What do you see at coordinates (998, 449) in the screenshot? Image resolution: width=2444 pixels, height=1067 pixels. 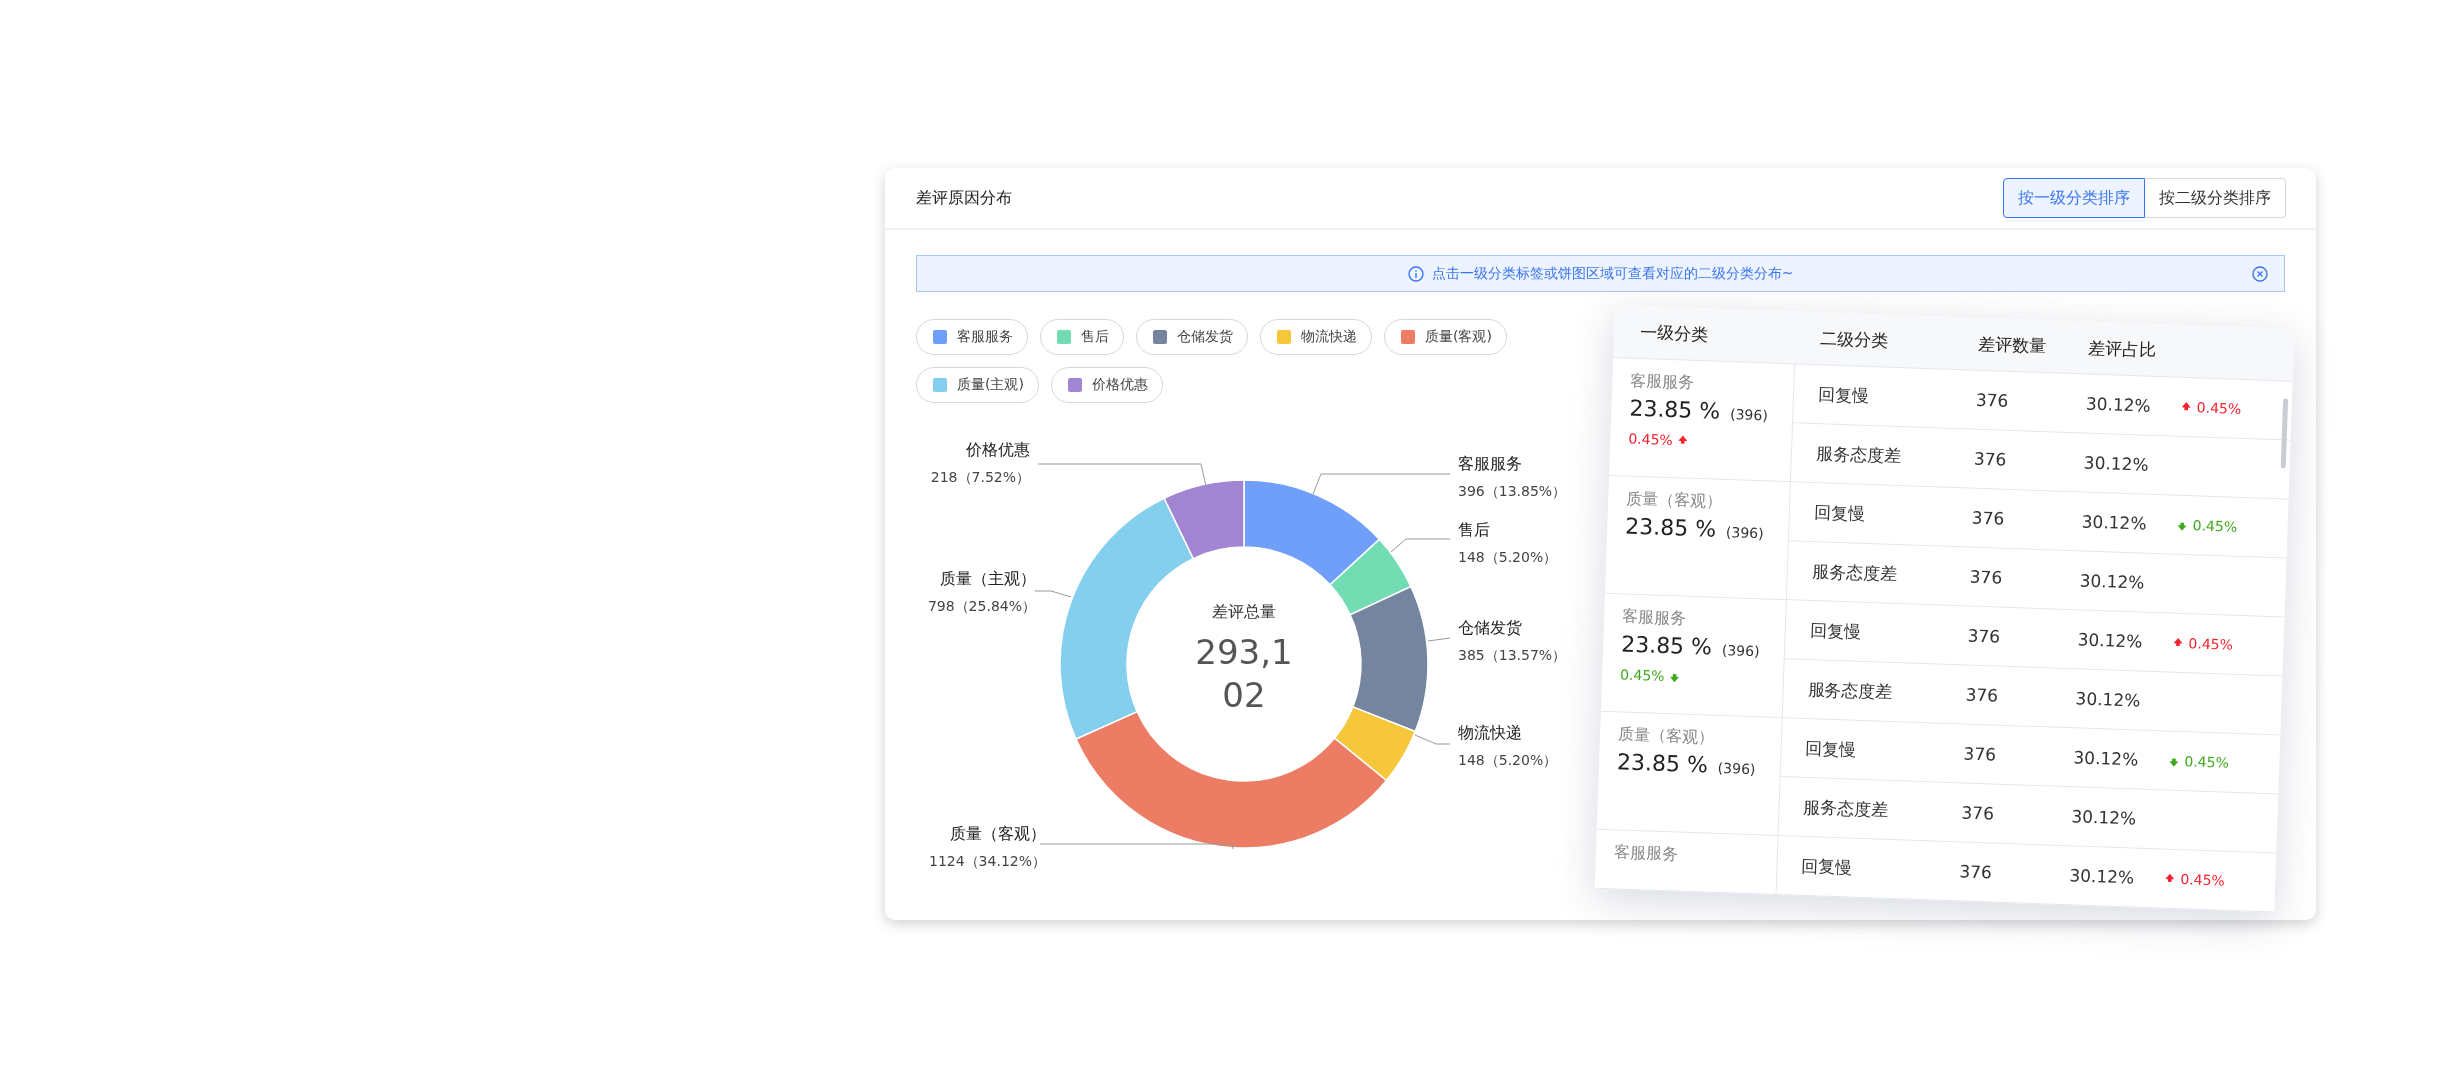 I see `slice-label: 价格优惠` at bounding box center [998, 449].